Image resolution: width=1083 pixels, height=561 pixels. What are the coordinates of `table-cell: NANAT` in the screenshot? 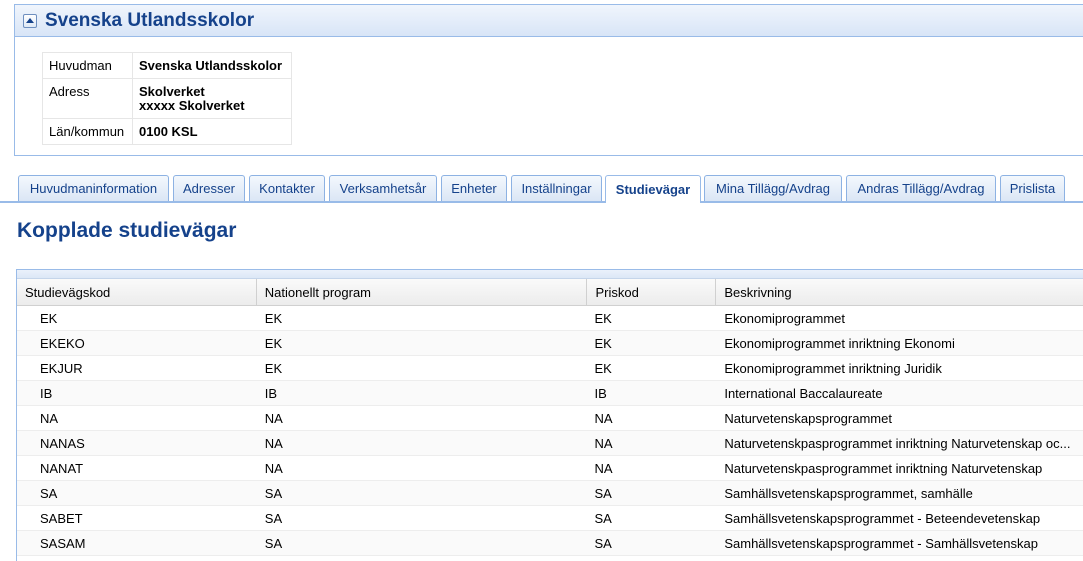 It's located at (62, 468).